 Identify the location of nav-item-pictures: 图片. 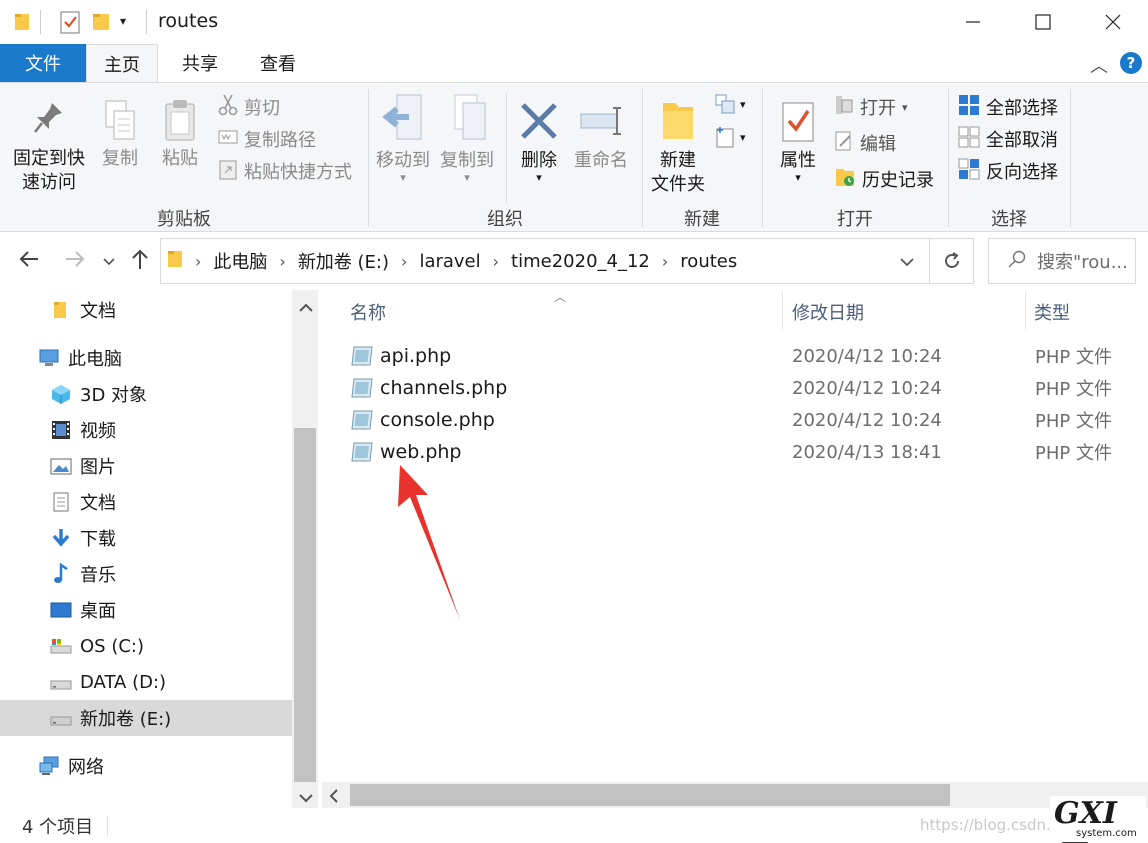
(146, 466).